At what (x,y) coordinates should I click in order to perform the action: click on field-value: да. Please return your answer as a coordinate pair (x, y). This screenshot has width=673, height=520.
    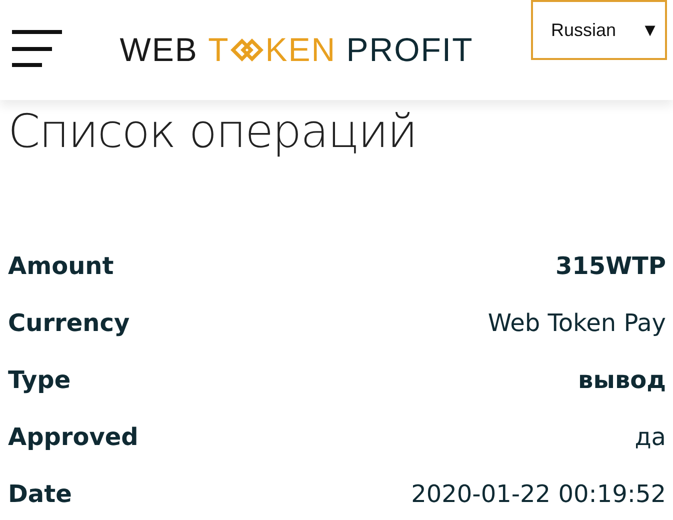
    Looking at the image, I should click on (650, 437).